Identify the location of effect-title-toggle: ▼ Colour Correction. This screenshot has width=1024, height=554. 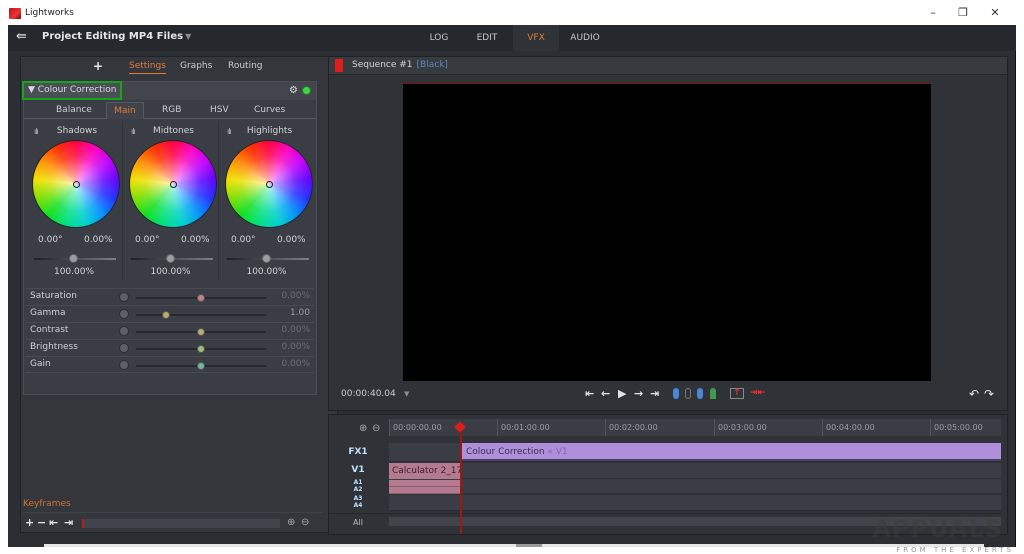
(72, 90).